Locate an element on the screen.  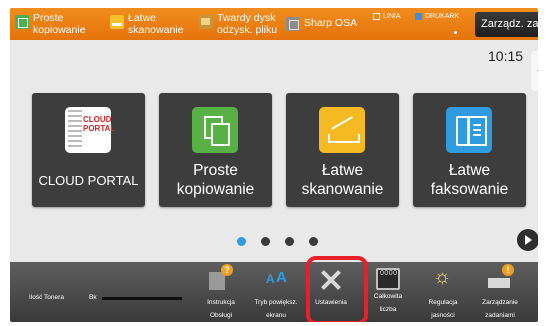
settings-icon is located at coordinates (331, 279).